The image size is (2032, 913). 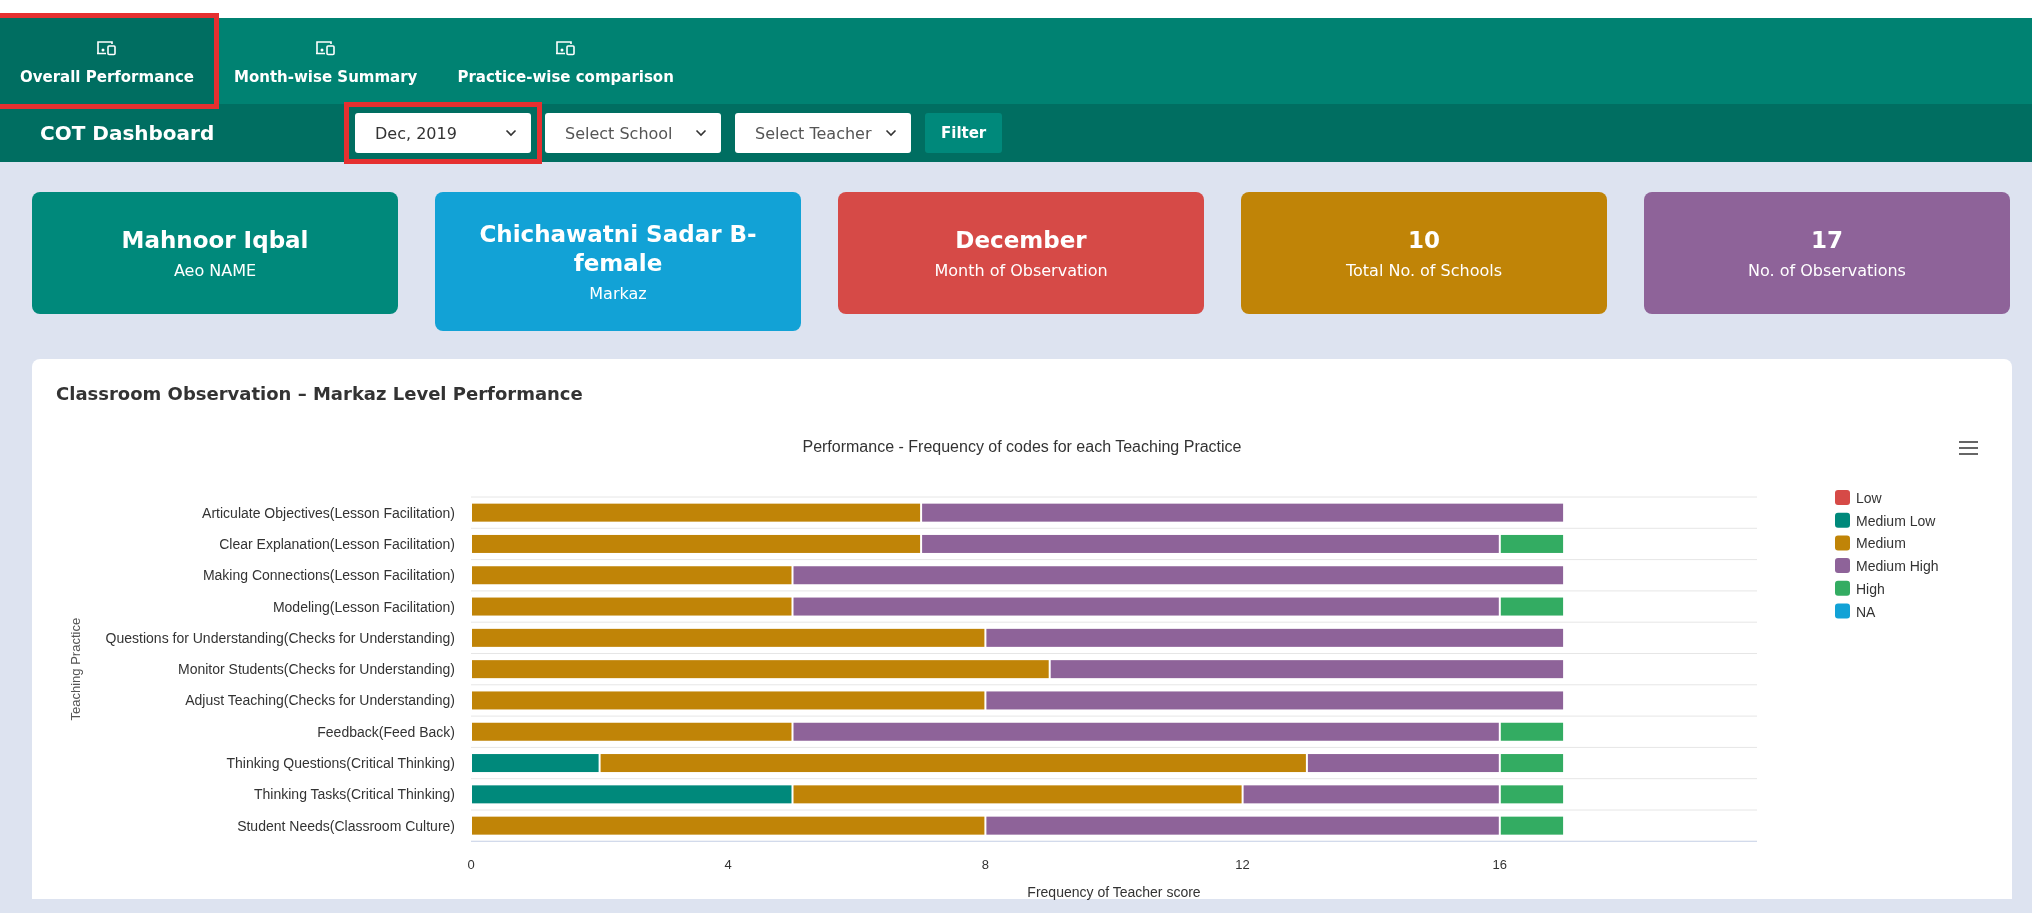 I want to click on axis-label: Thinking Questions(Critical Thinking), so click(x=340, y=763).